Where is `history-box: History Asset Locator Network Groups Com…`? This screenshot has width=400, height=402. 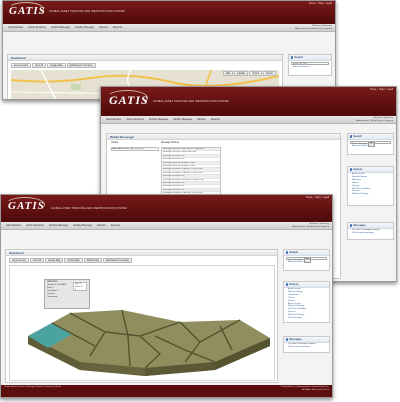
history-box: History Asset Locator Network Groups Com… is located at coordinates (306, 302).